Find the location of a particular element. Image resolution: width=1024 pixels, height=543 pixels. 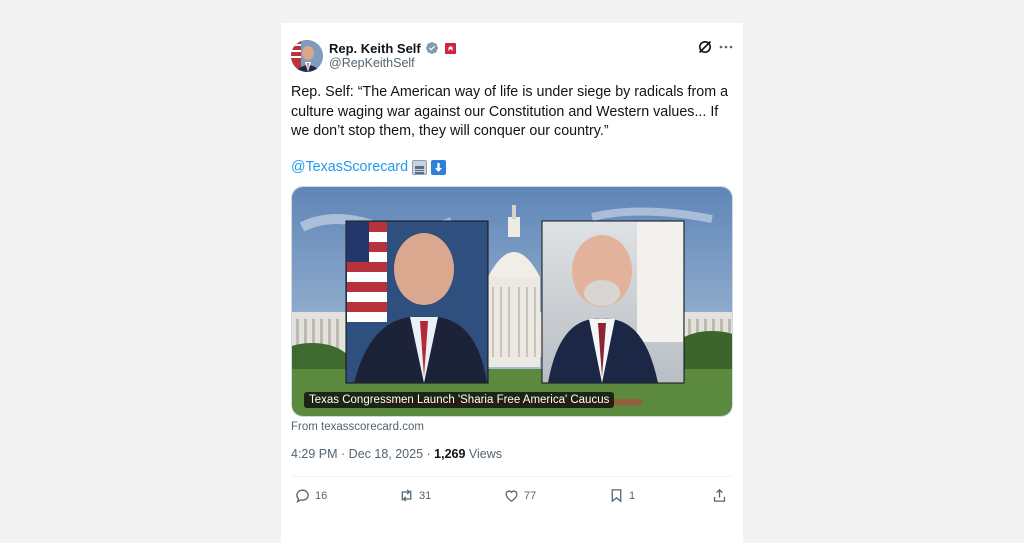

like-icon is located at coordinates (511, 496).